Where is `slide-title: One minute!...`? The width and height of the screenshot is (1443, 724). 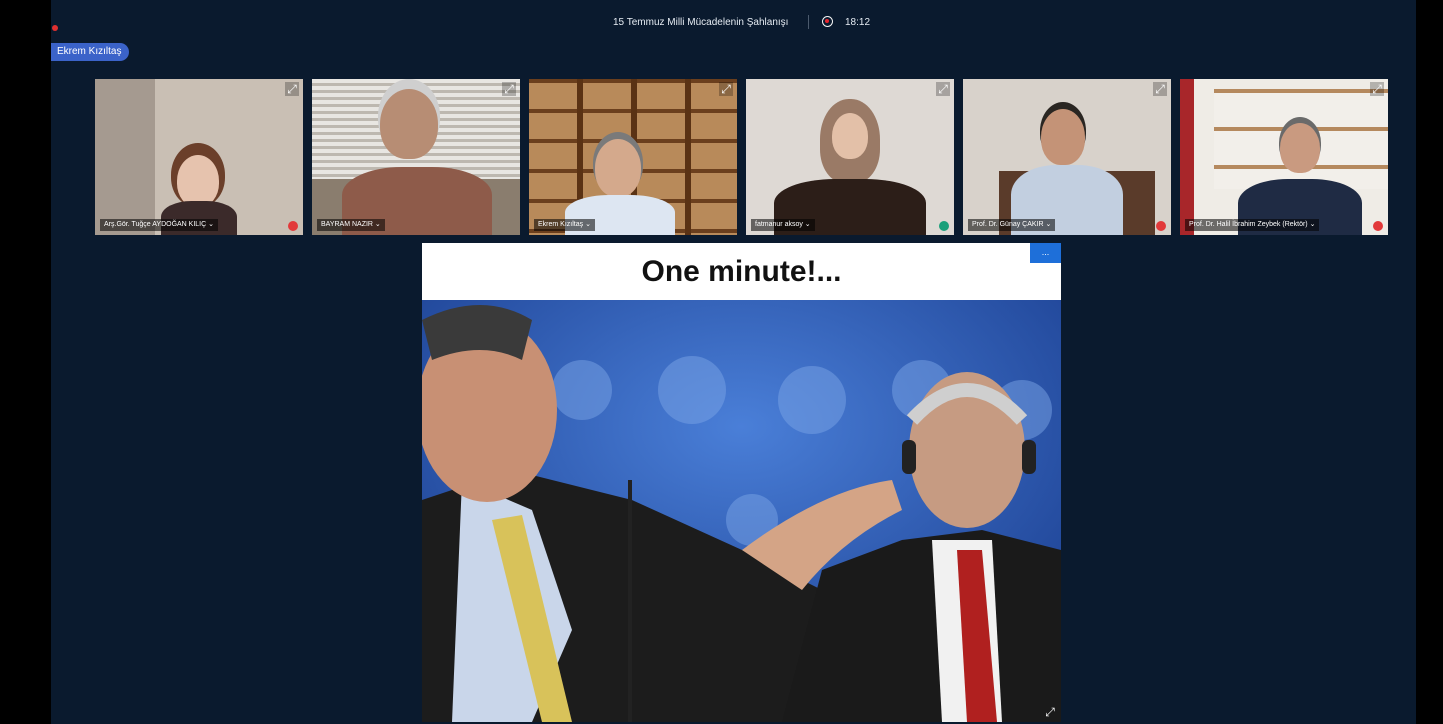
slide-title: One minute!... is located at coordinates (741, 271).